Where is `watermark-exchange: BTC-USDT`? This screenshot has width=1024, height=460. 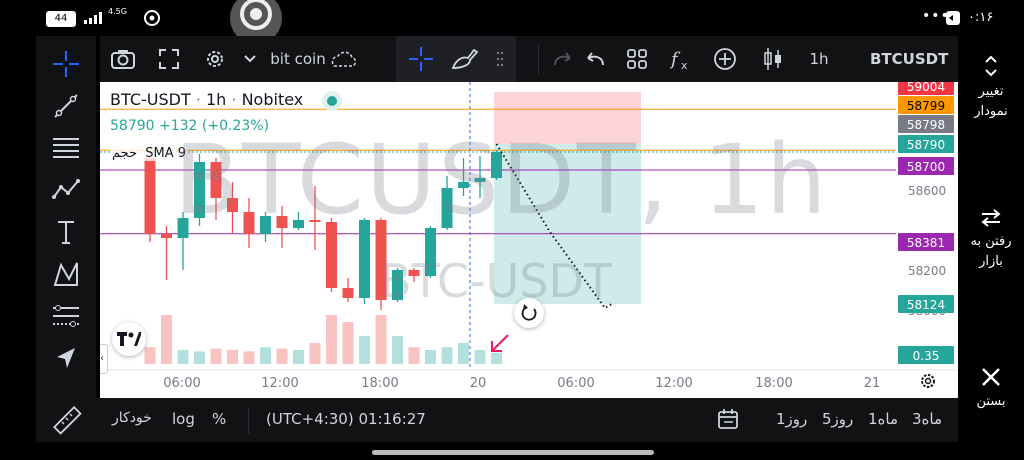
watermark-exchange: BTC-USDT is located at coordinates (496, 281).